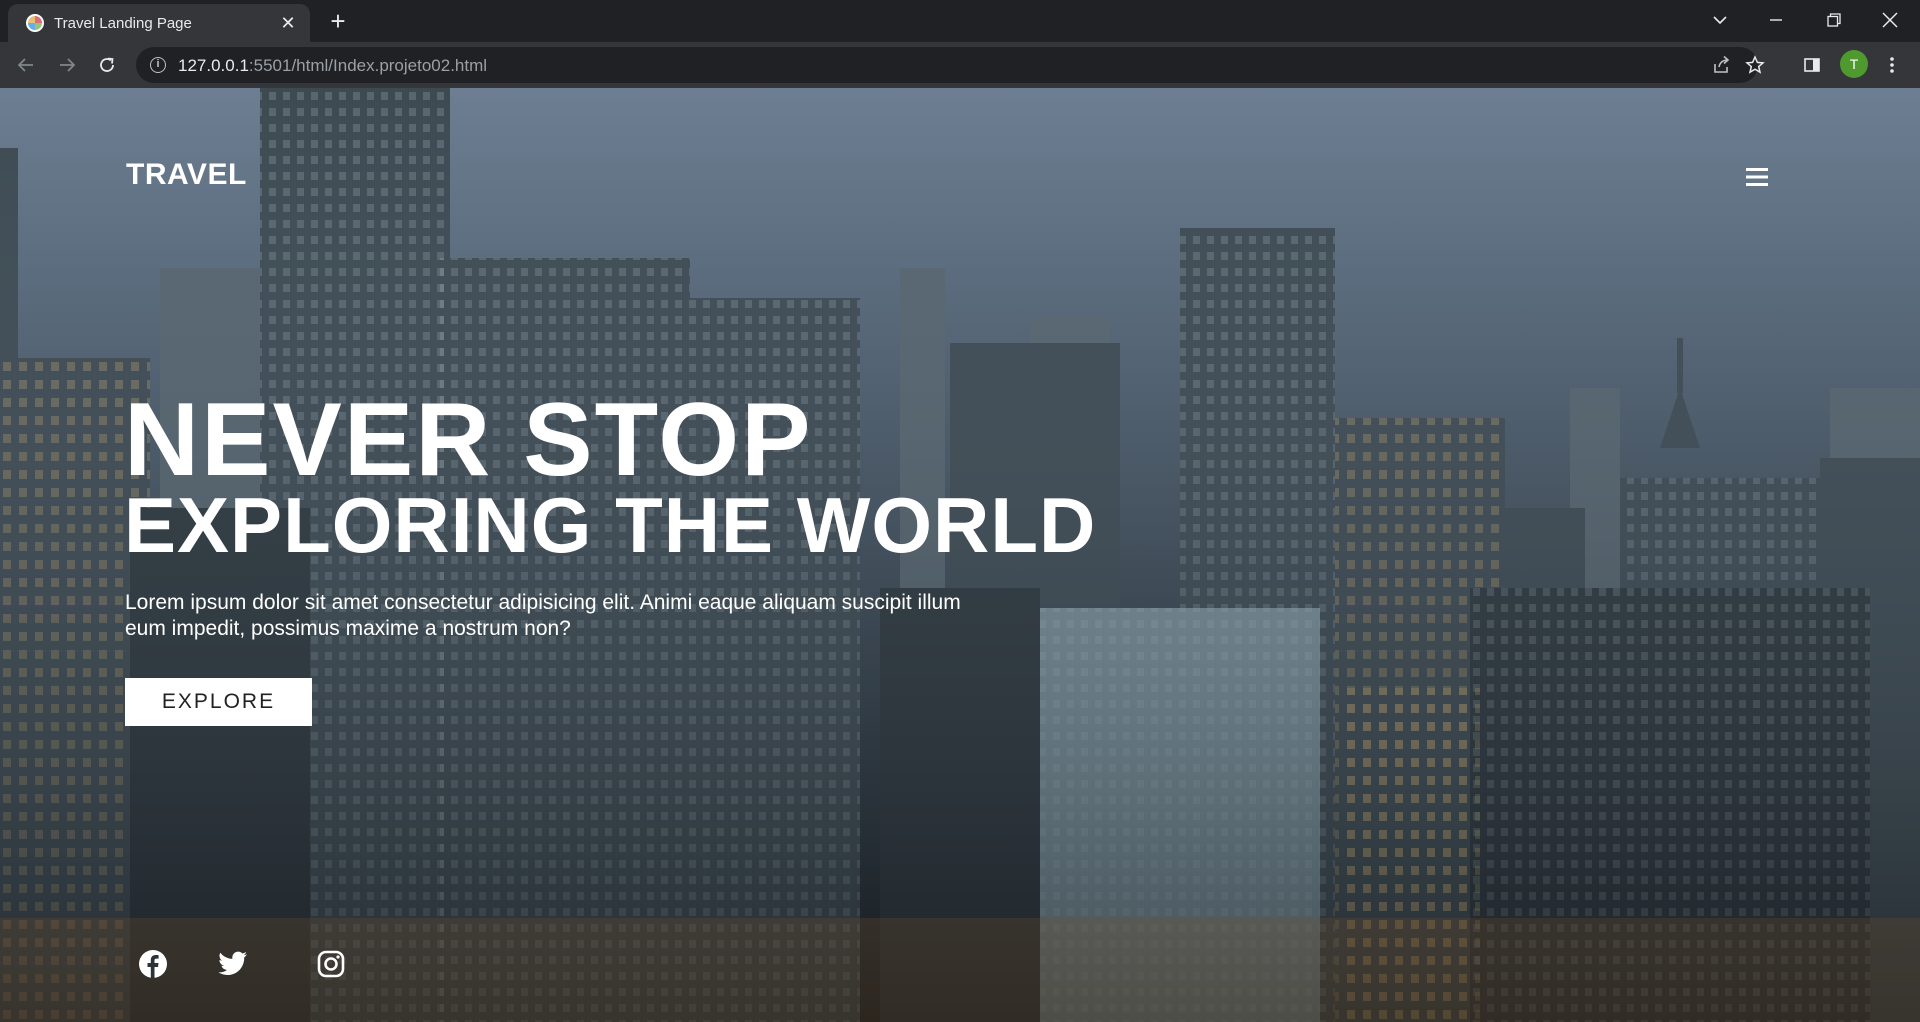 This screenshot has width=1920, height=1022. What do you see at coordinates (338, 21) in the screenshot?
I see `new-tab-button: +` at bounding box center [338, 21].